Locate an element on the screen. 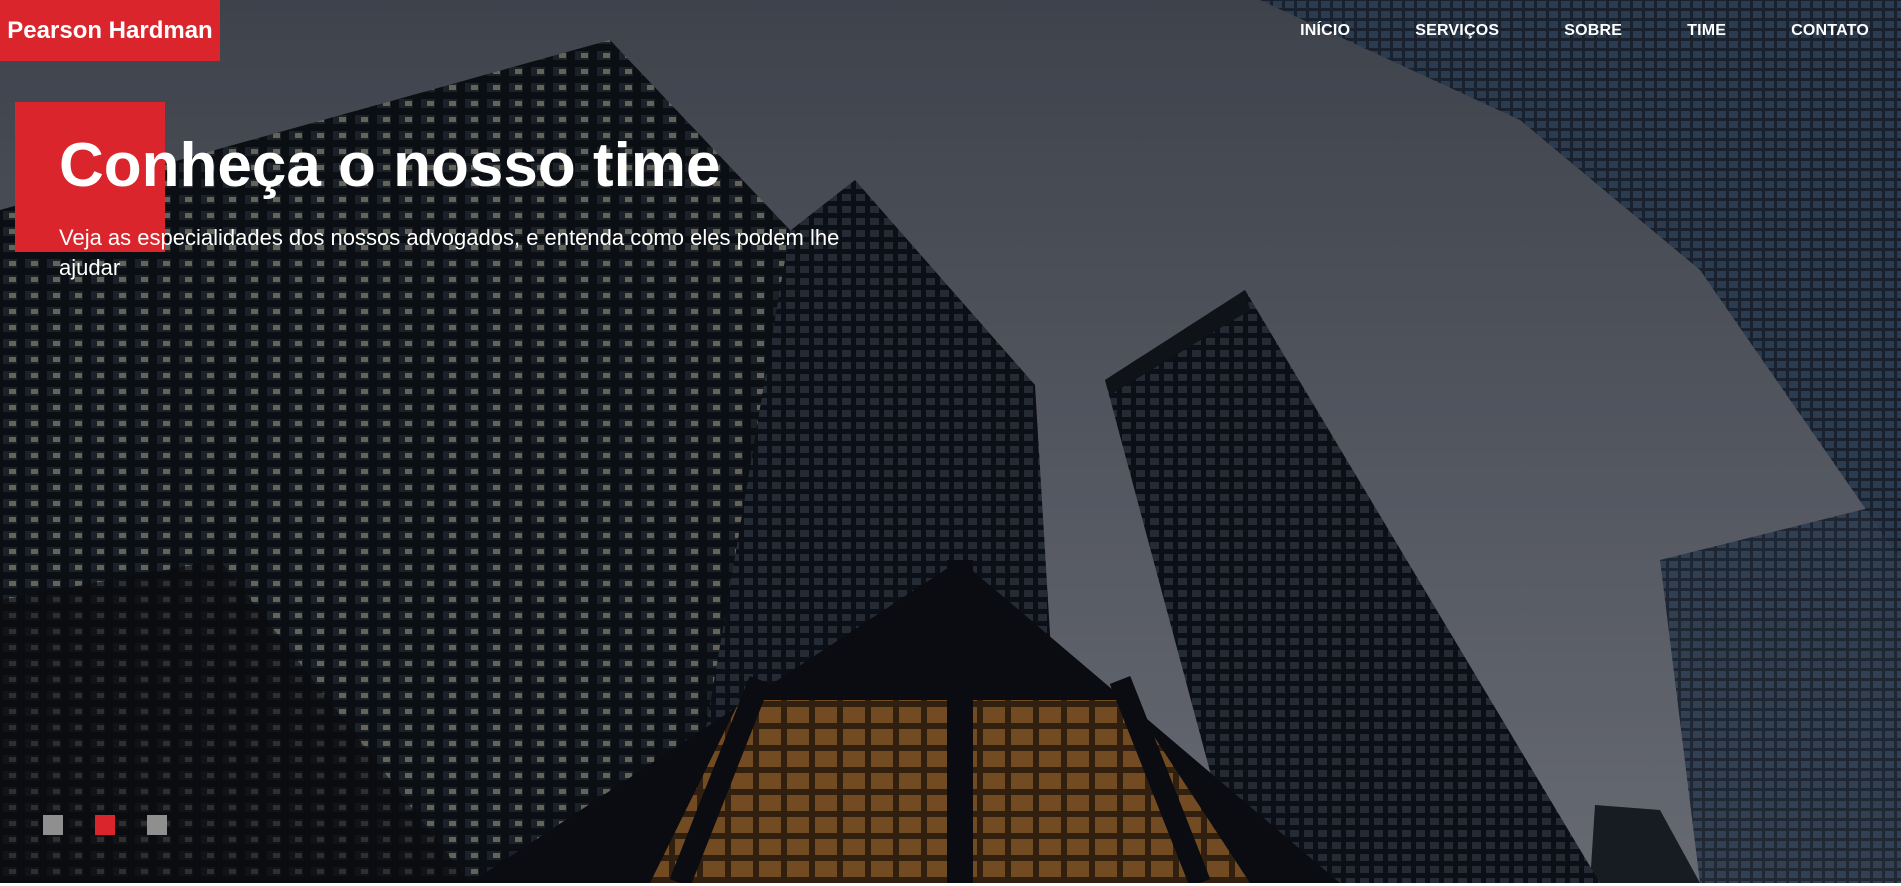  nav-link-time: TIME is located at coordinates (1706, 31).